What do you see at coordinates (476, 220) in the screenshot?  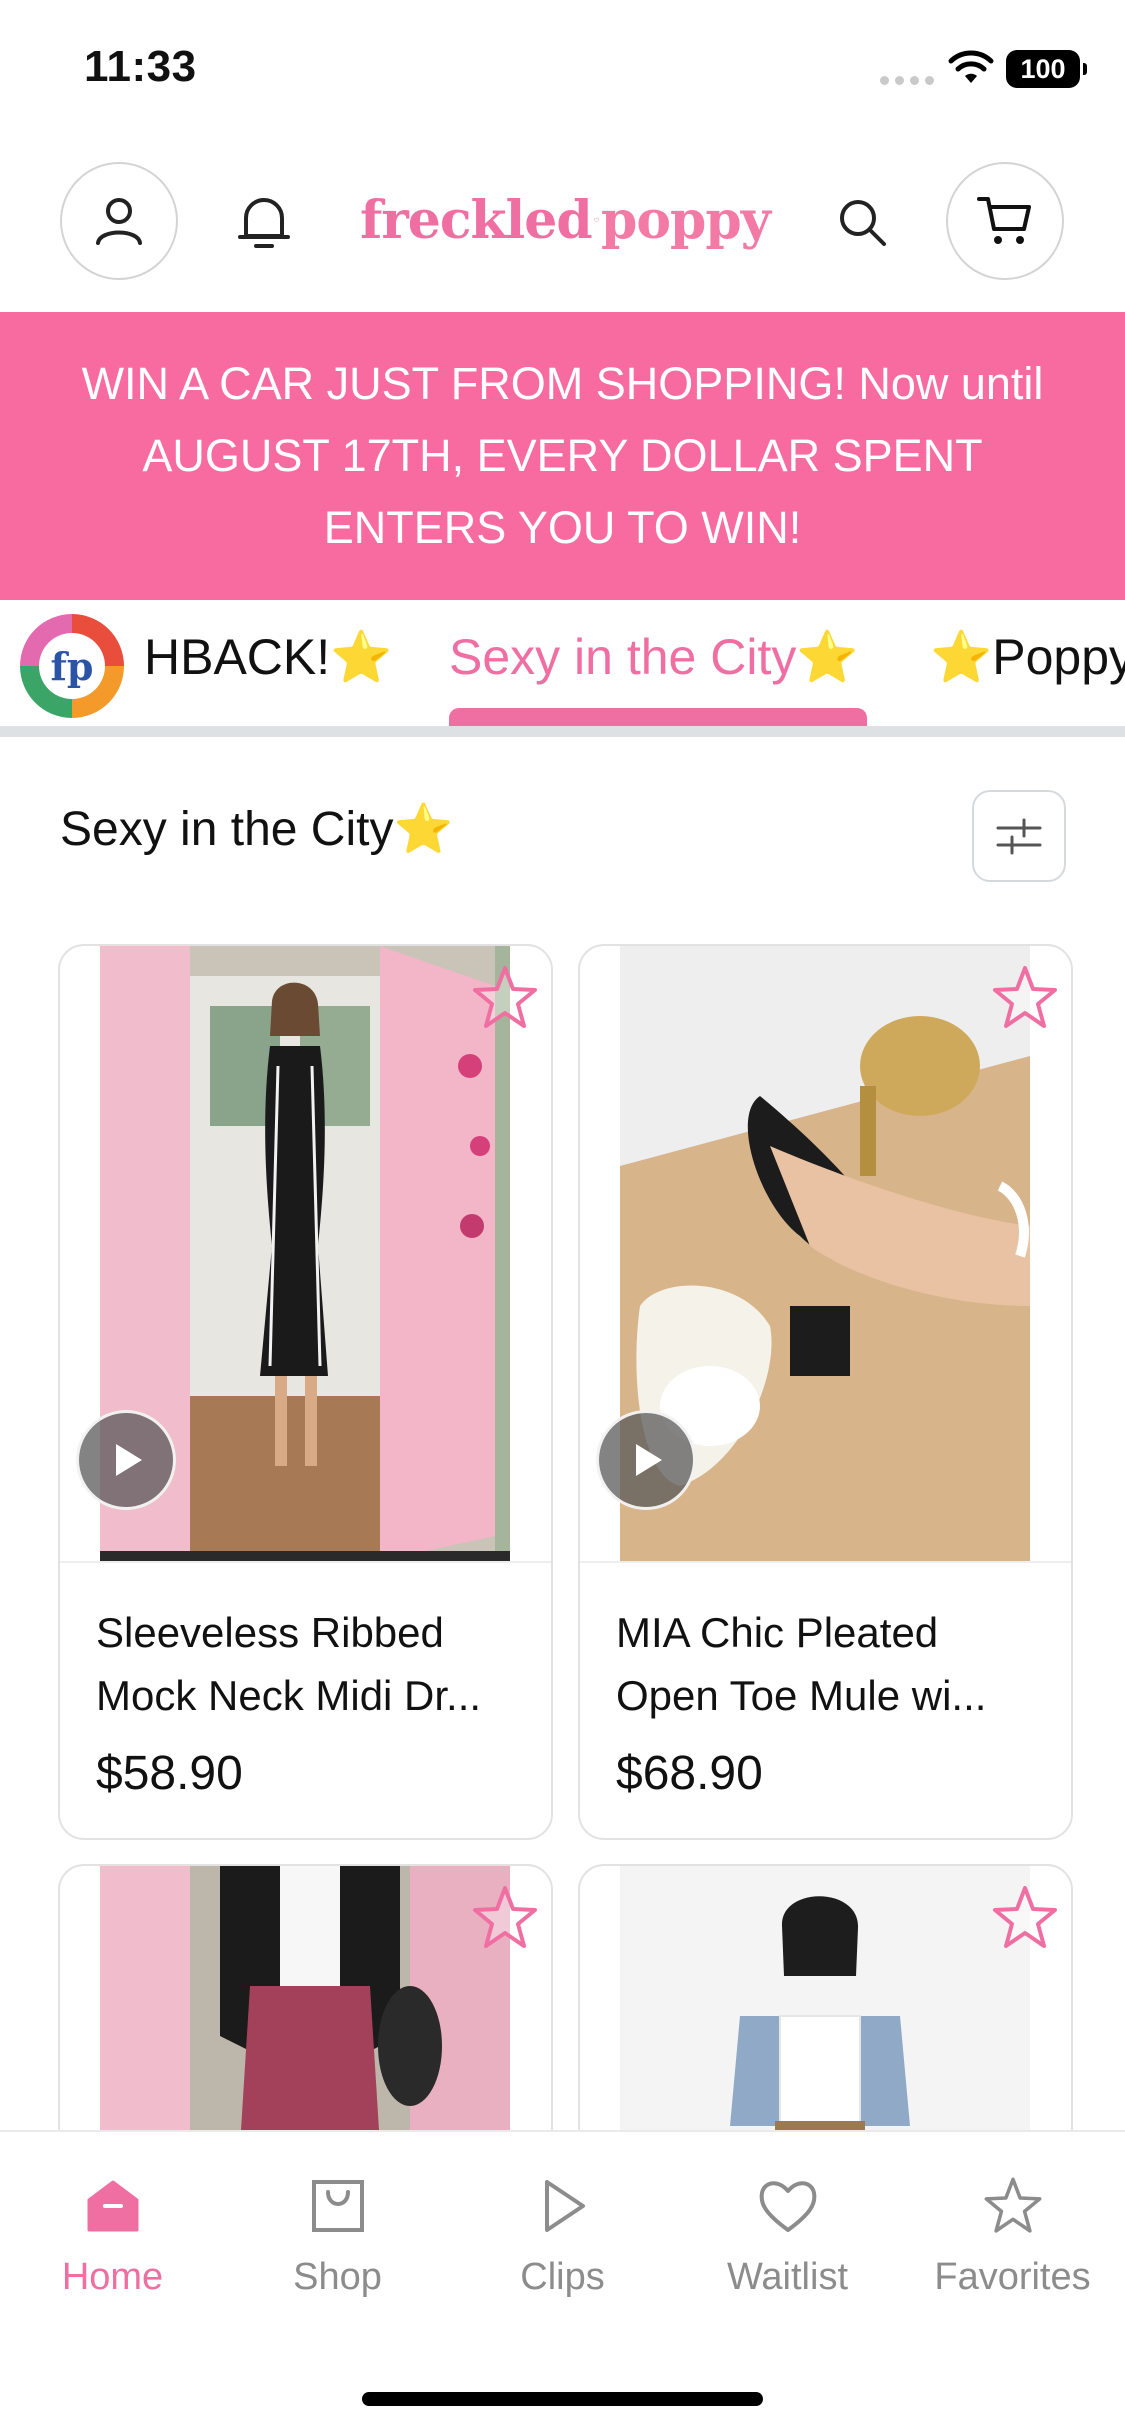 I see `logo-word-freckled: freckled` at bounding box center [476, 220].